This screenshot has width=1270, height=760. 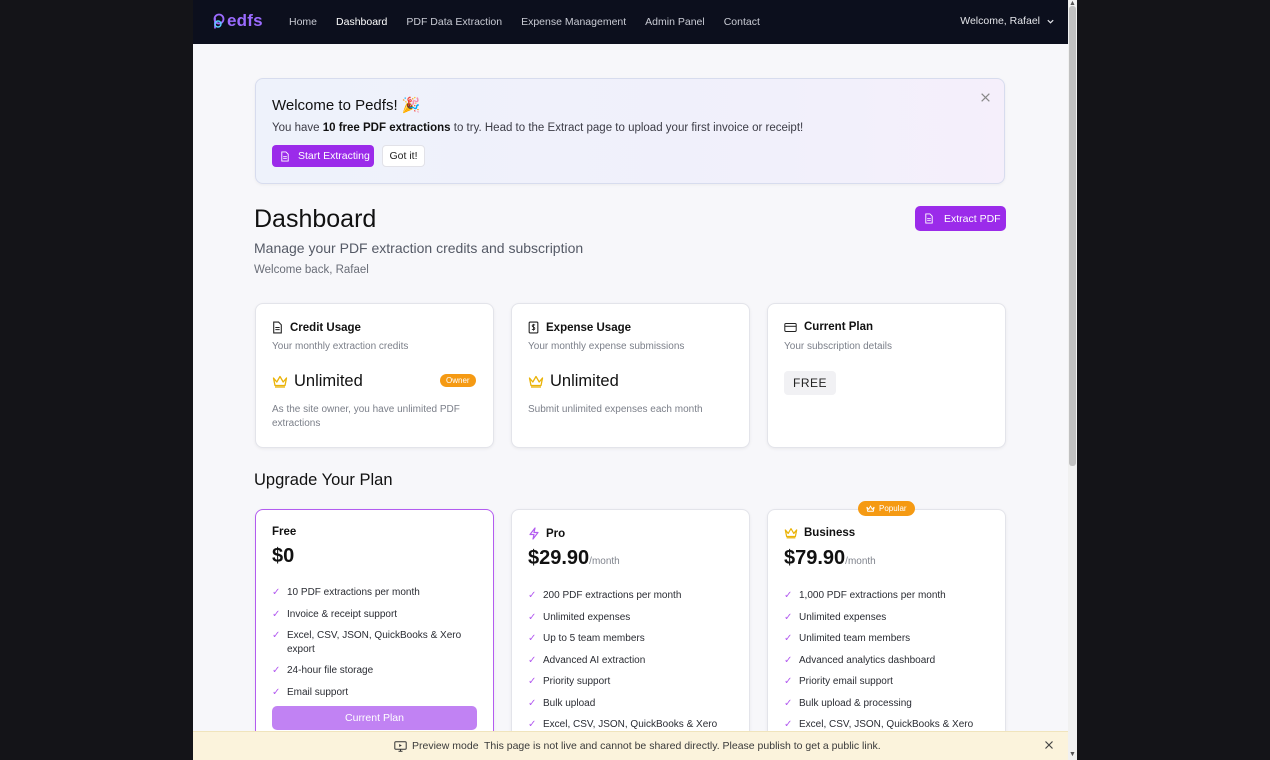 I want to click on nav-link-expense-management: Expense Management, so click(x=573, y=22).